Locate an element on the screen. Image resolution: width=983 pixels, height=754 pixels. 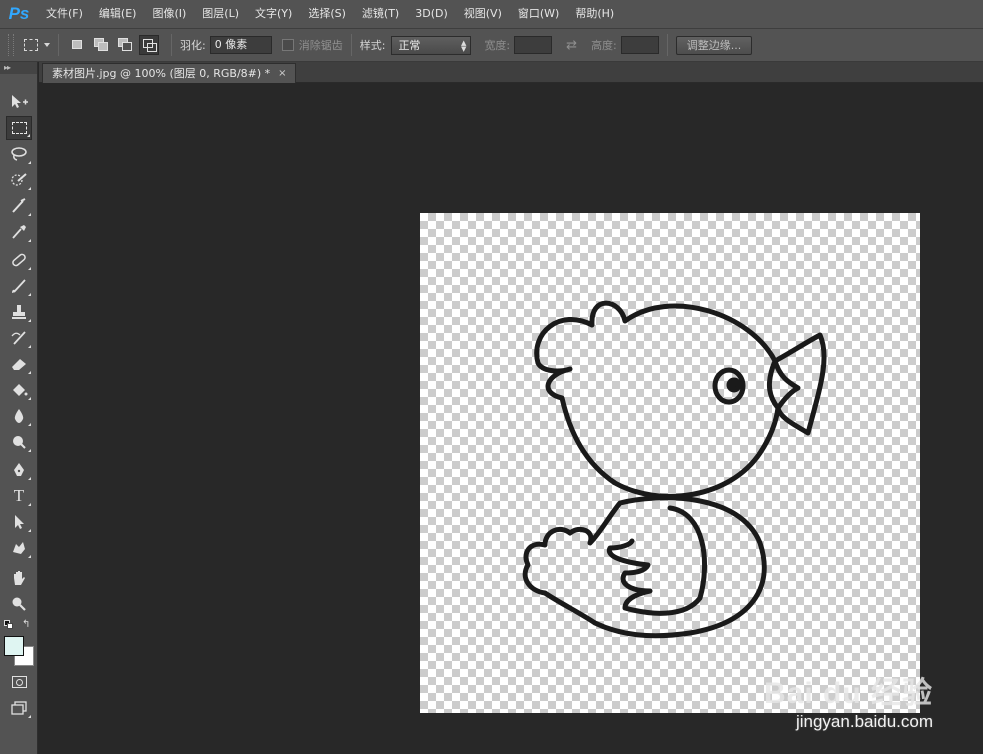
menu-type: 文字(Y) is located at coordinates (273, 14).